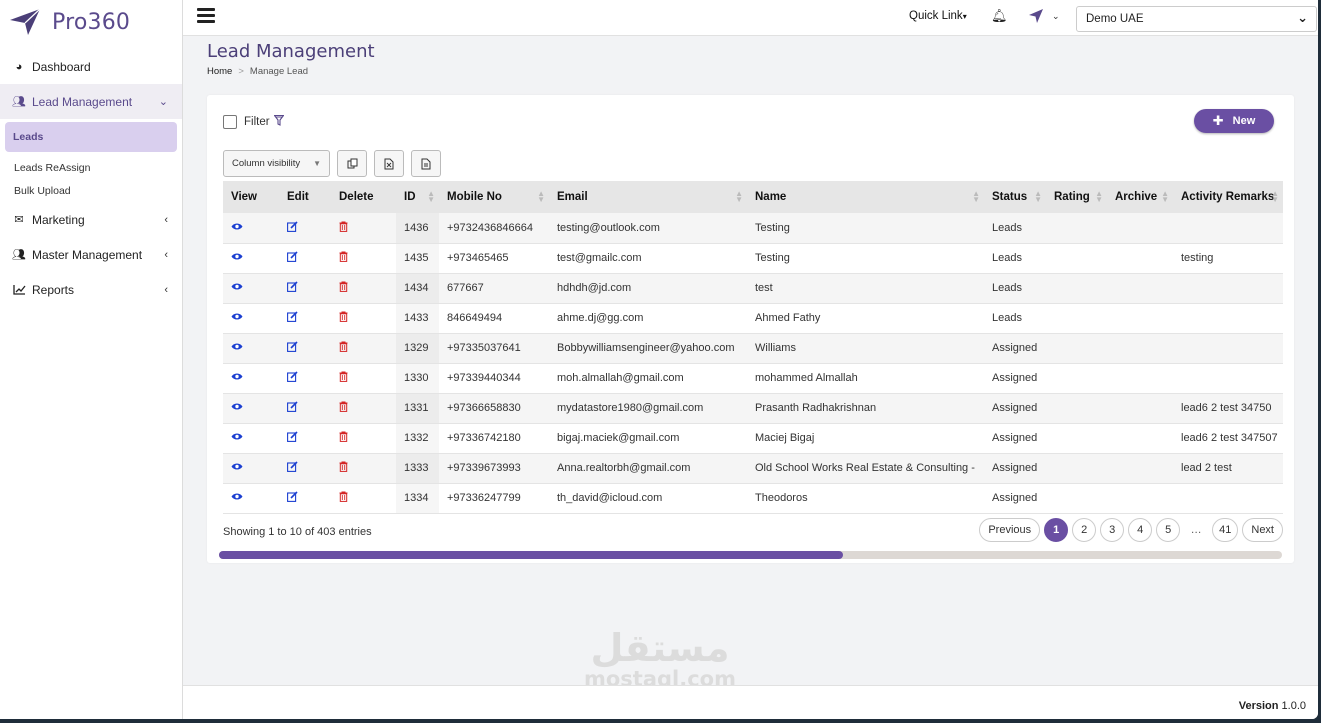  Describe the element at coordinates (1112, 530) in the screenshot. I see `pagination-page-3: 3` at that location.